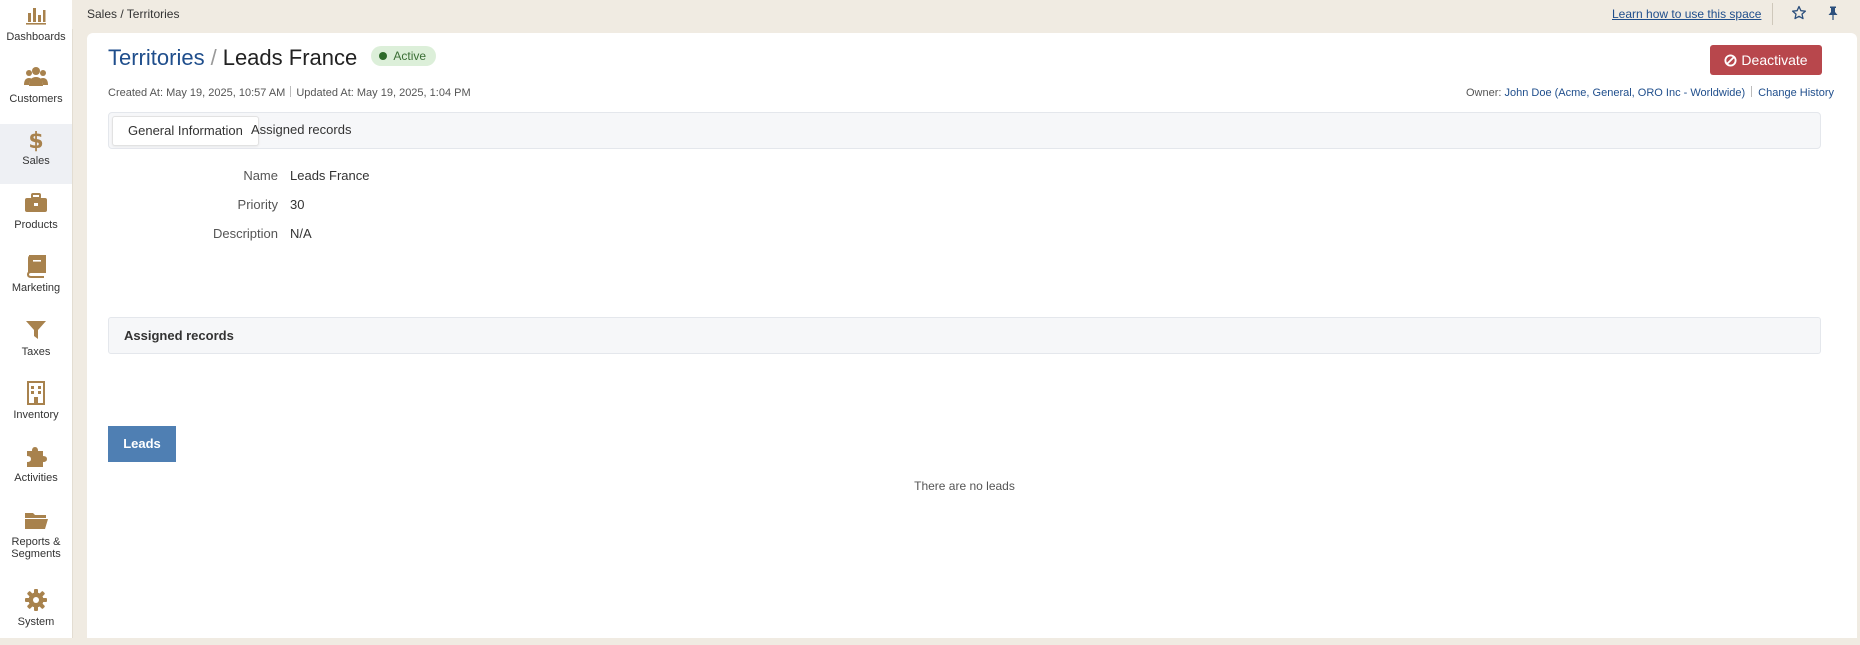 The image size is (1860, 645). What do you see at coordinates (36, 478) in the screenshot?
I see `nav-label: Activities` at bounding box center [36, 478].